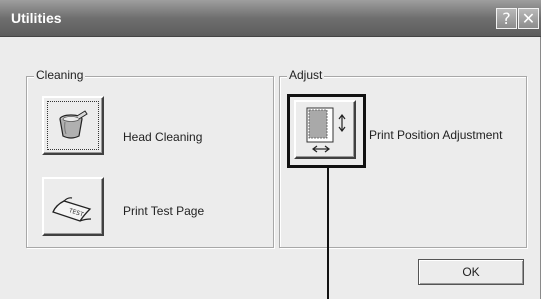 The width and height of the screenshot is (542, 299). I want to click on help-icon: ?, so click(506, 18).